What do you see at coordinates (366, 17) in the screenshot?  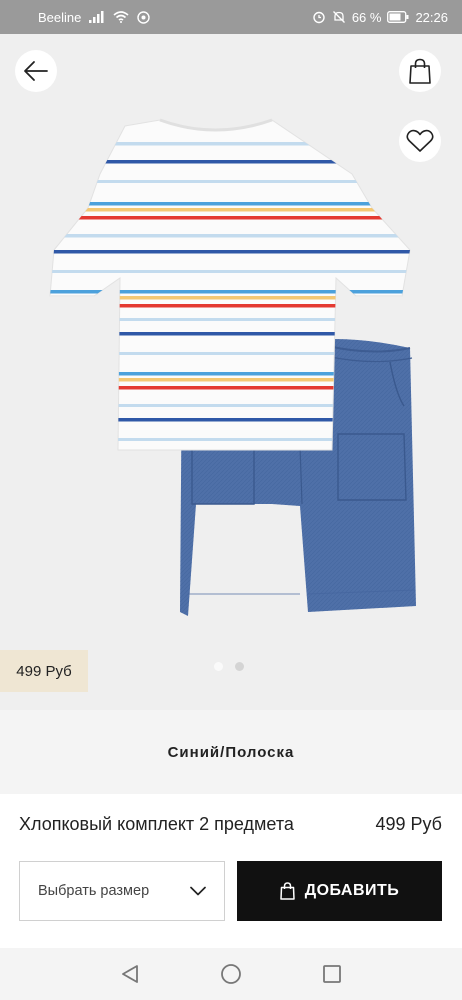 I see `battery-percent: 66 %` at bounding box center [366, 17].